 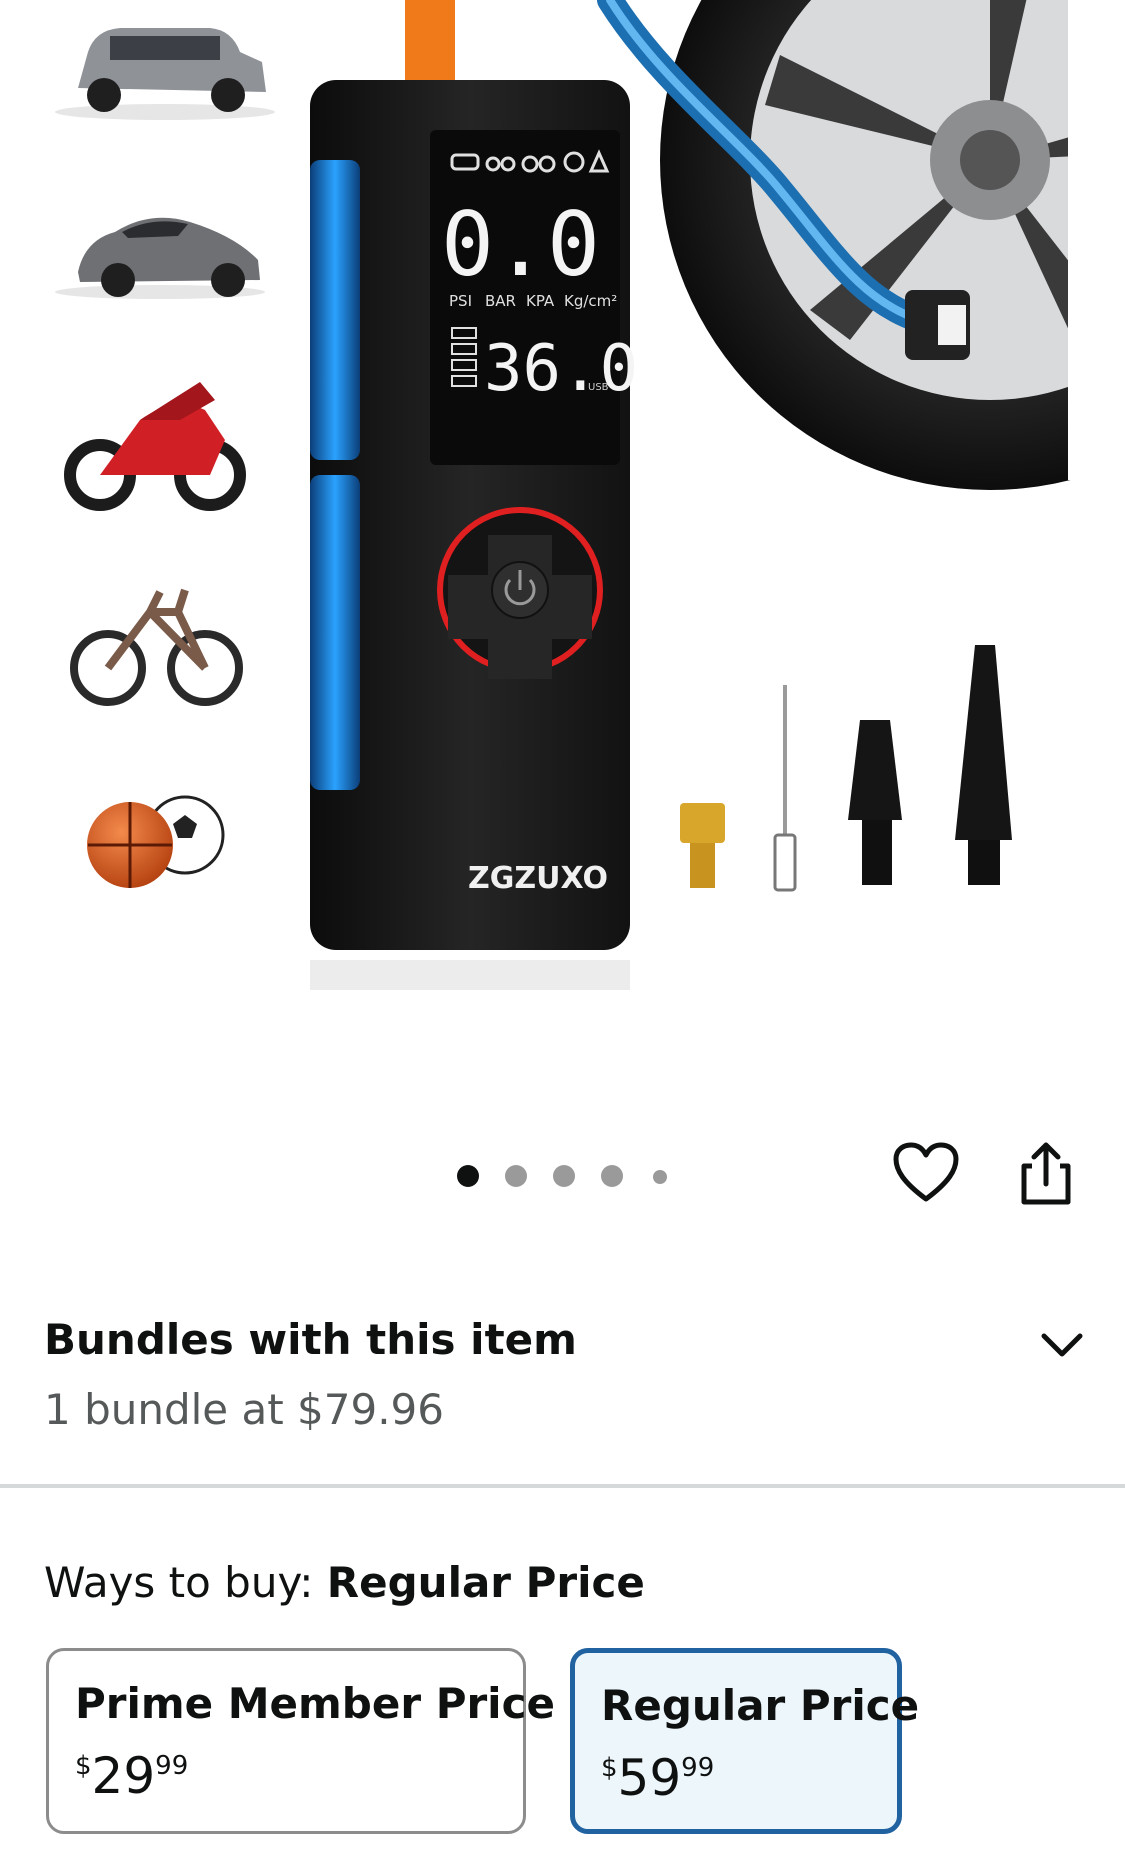 What do you see at coordinates (561, 369) in the screenshot?
I see `display-battery-reading: 36.0` at bounding box center [561, 369].